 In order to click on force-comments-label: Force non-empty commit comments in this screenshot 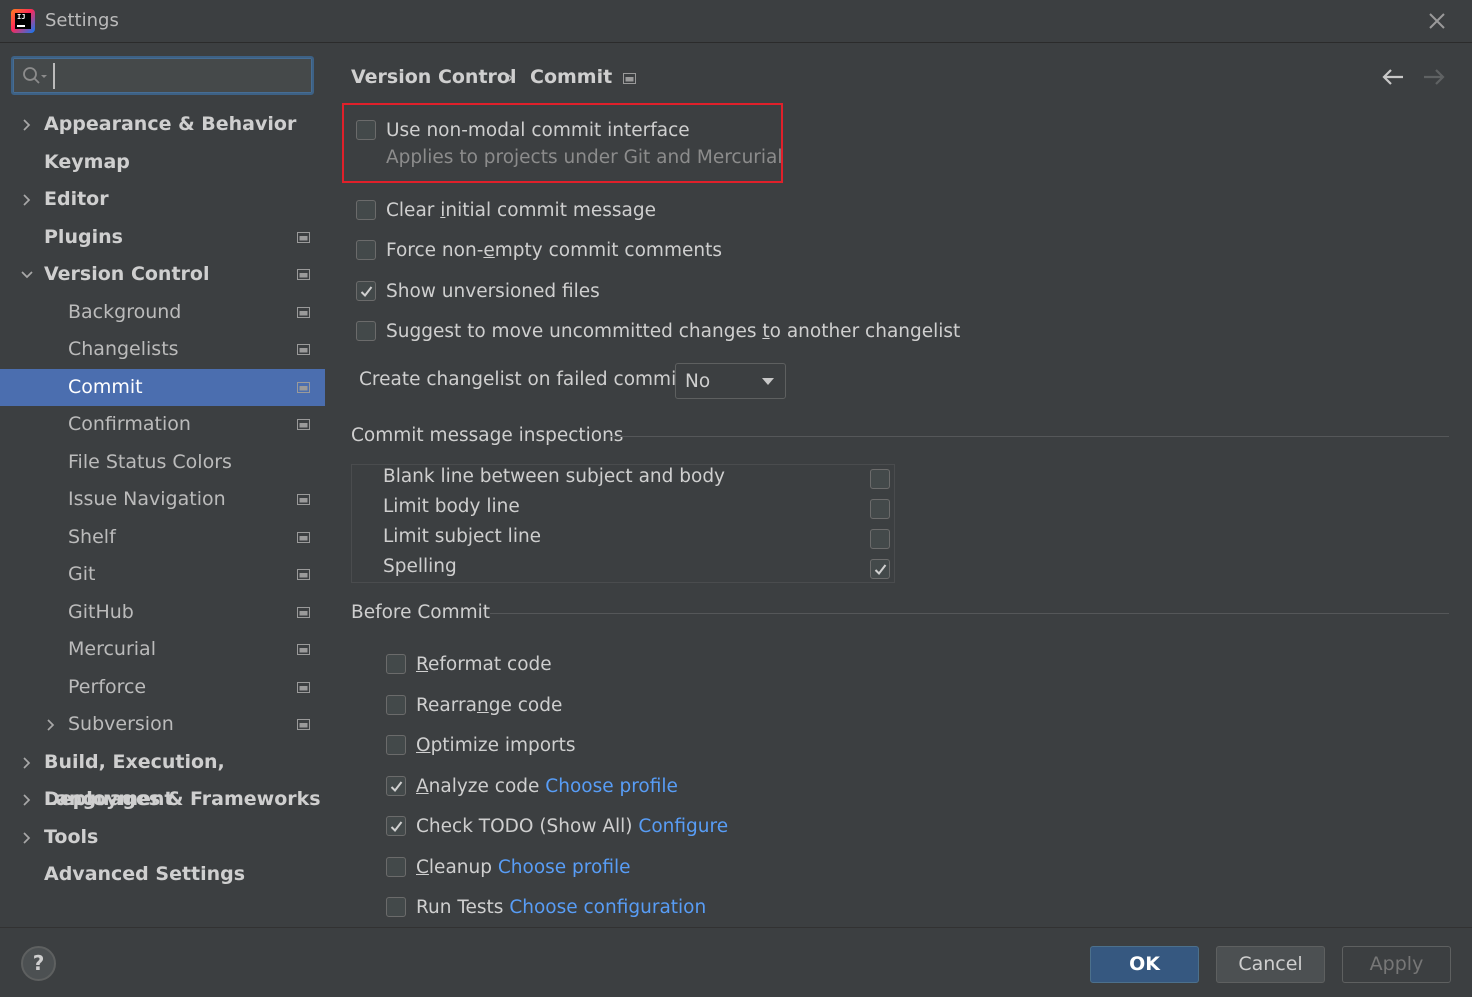, I will do `click(554, 250)`.